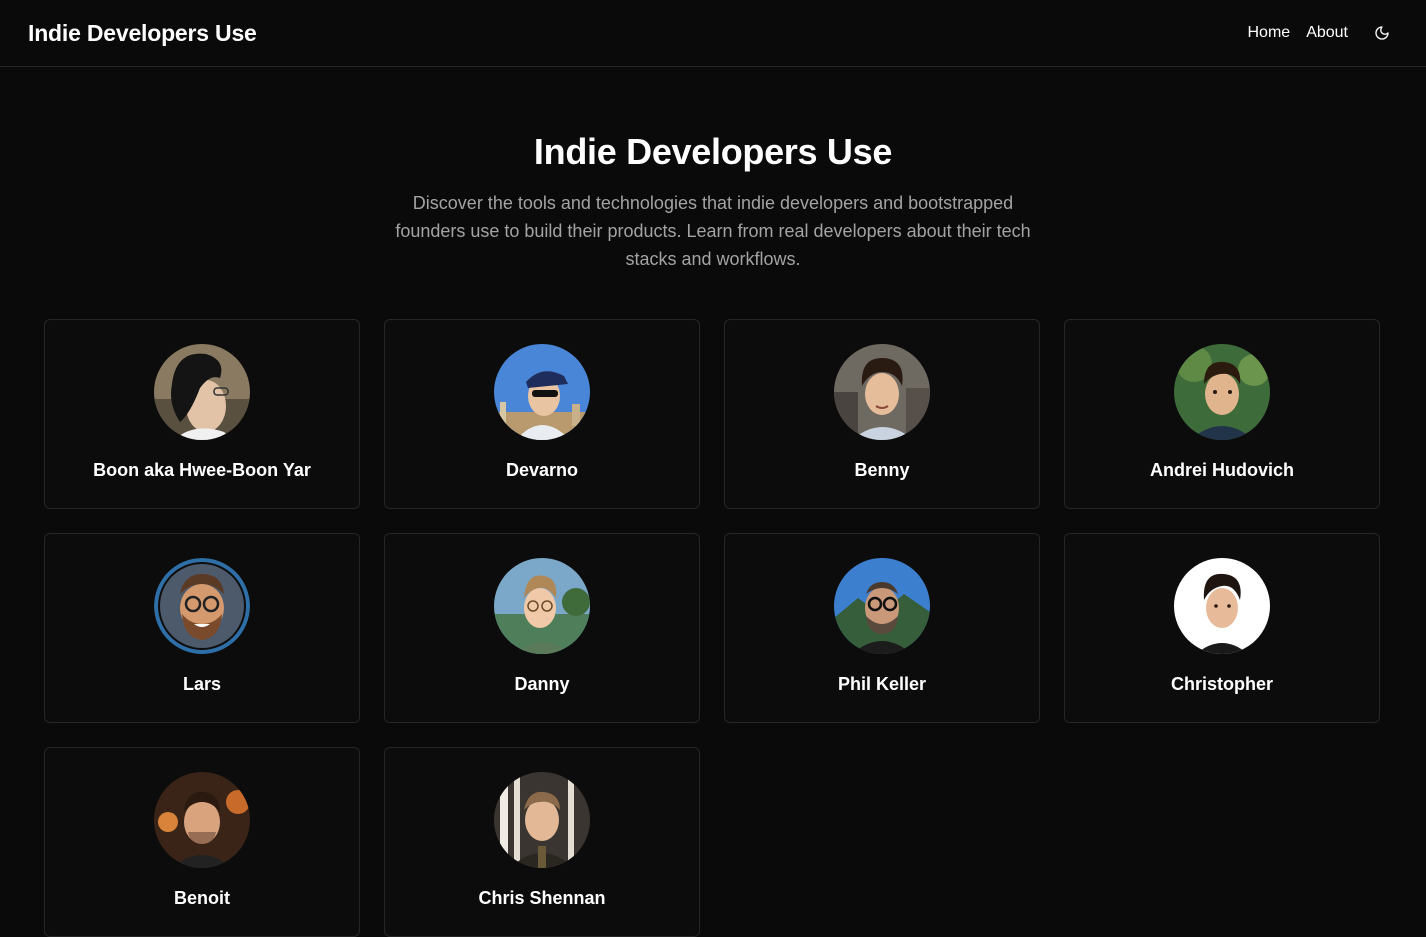  Describe the element at coordinates (202, 898) in the screenshot. I see `developer-name: Benoit` at that location.